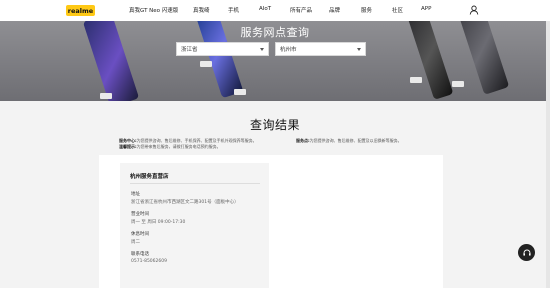 This screenshot has height=288, width=550. I want to click on province-select: 浙江省, so click(222, 49).